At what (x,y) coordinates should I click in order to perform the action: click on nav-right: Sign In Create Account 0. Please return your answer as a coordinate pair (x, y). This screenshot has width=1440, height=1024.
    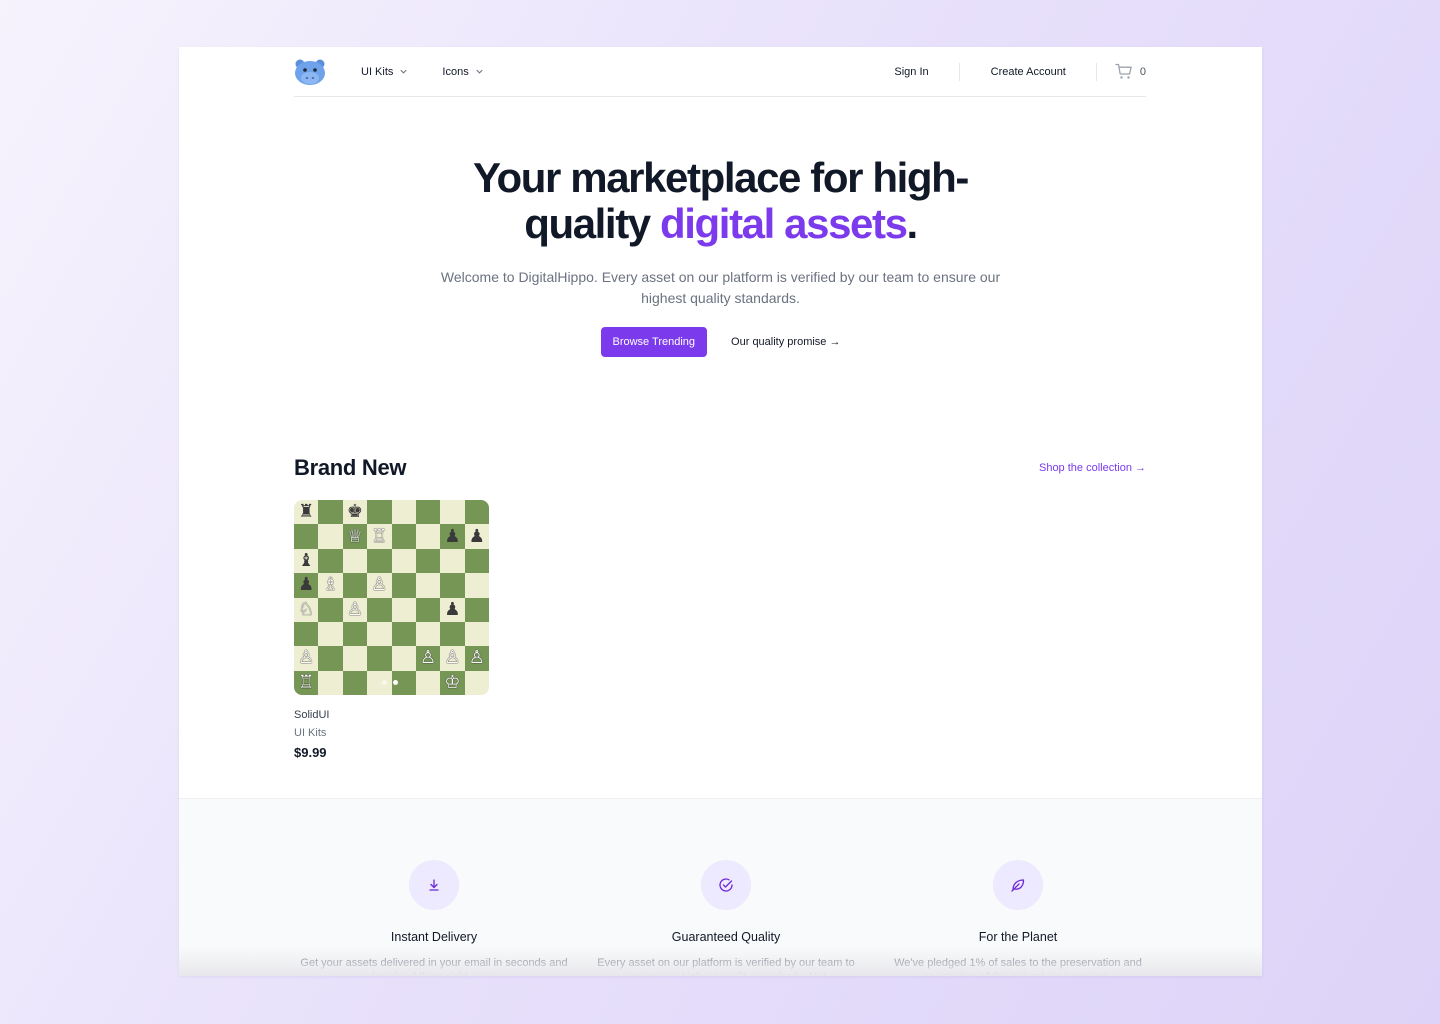
    Looking at the image, I should click on (1020, 71).